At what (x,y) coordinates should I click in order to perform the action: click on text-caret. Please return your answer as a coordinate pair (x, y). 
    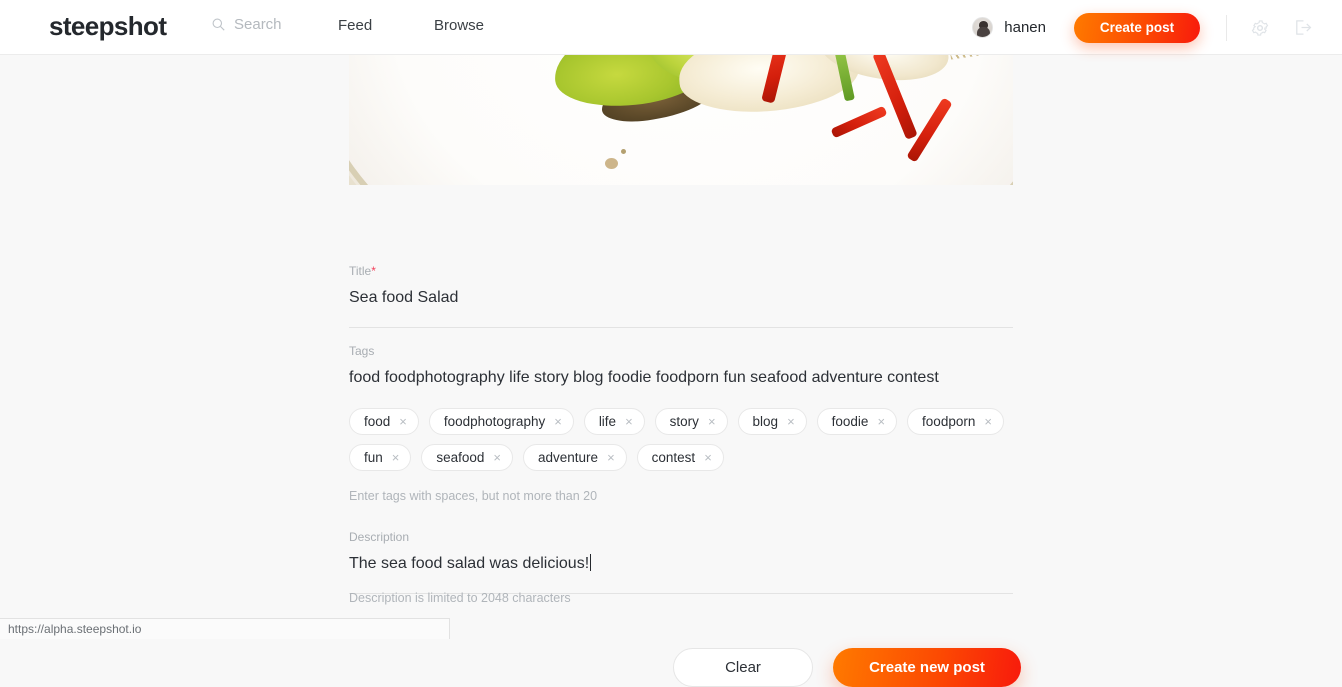
    Looking at the image, I should click on (590, 562).